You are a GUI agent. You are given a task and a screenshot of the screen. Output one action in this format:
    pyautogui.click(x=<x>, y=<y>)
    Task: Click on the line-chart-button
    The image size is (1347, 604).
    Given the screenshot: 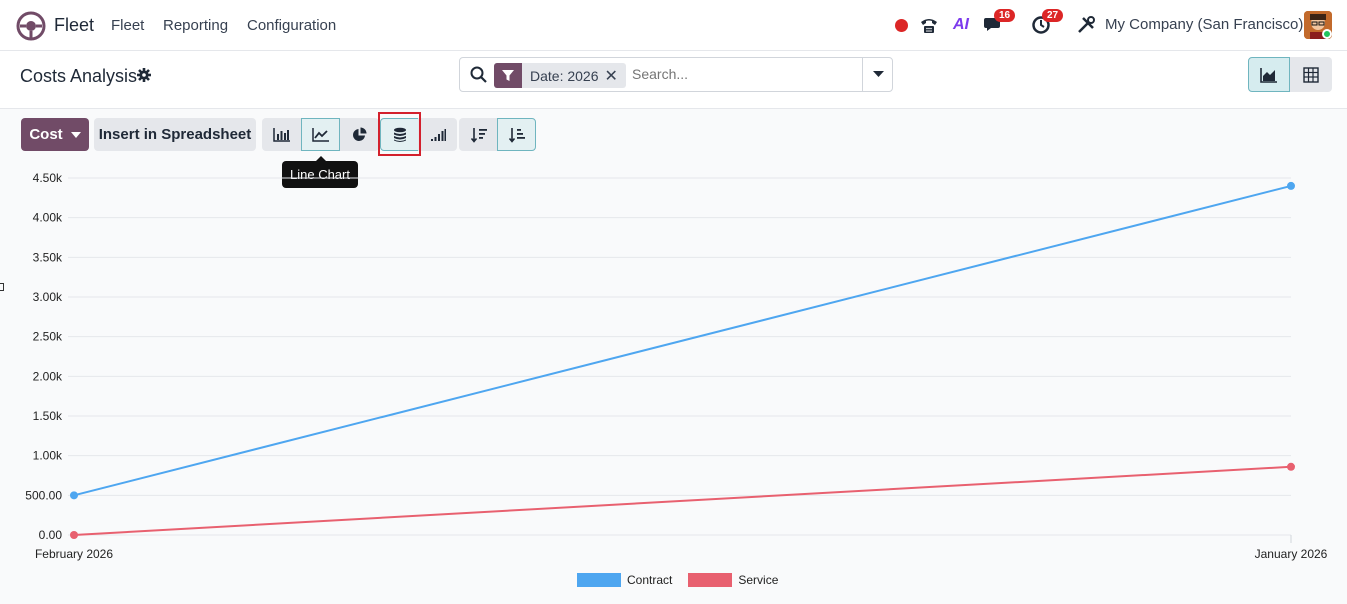 What is the action you would take?
    pyautogui.click(x=320, y=134)
    